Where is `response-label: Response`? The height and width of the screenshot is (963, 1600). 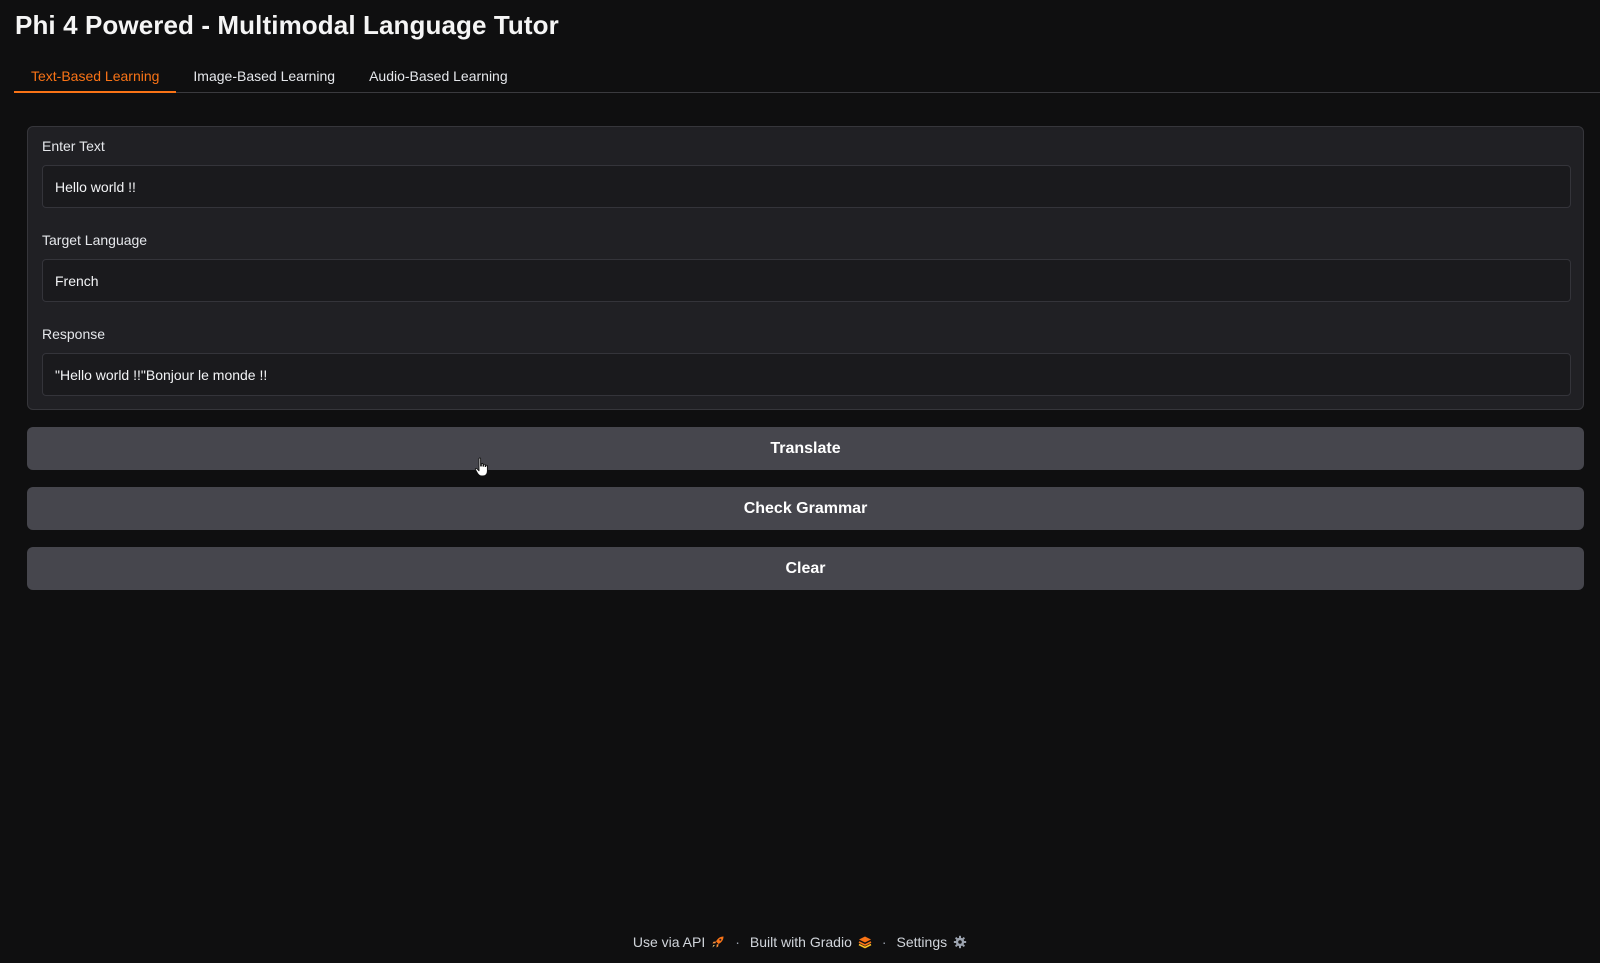 response-label: Response is located at coordinates (74, 334).